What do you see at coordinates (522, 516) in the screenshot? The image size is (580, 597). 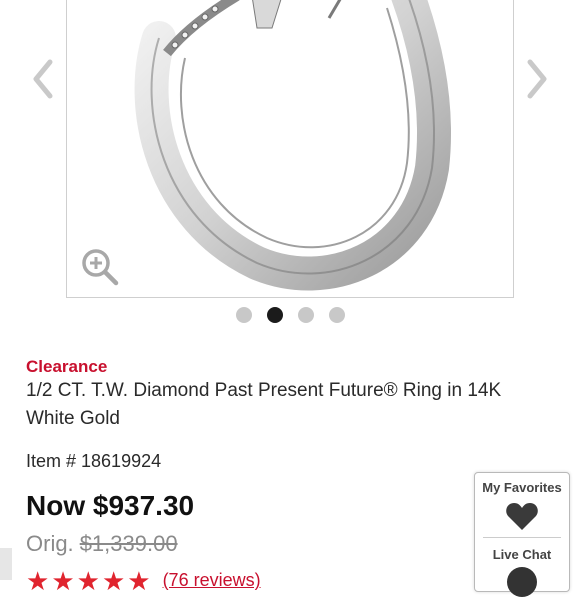 I see `heart-icon` at bounding box center [522, 516].